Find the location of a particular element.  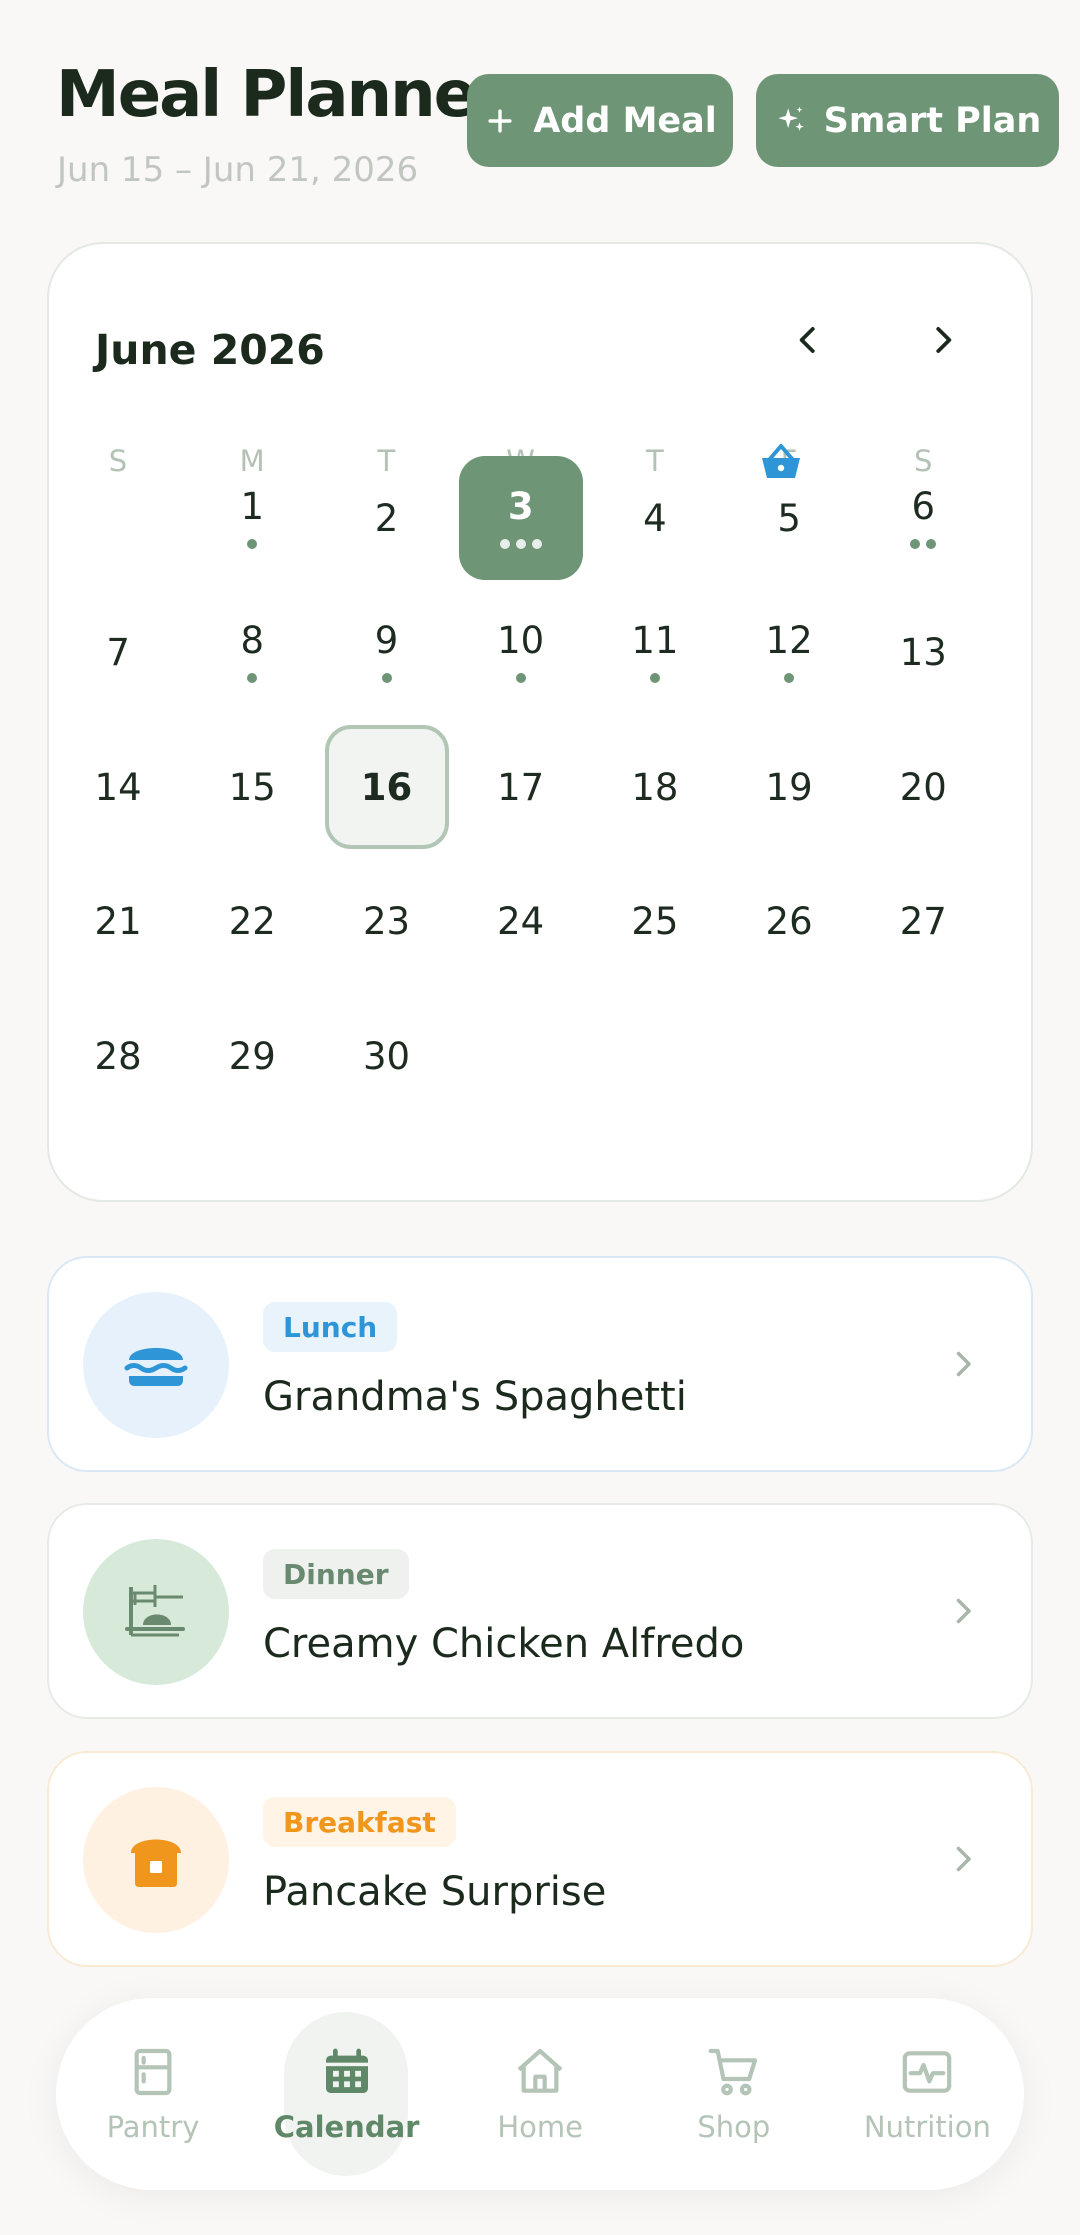

calendar-day: 9 is located at coordinates (387, 653).